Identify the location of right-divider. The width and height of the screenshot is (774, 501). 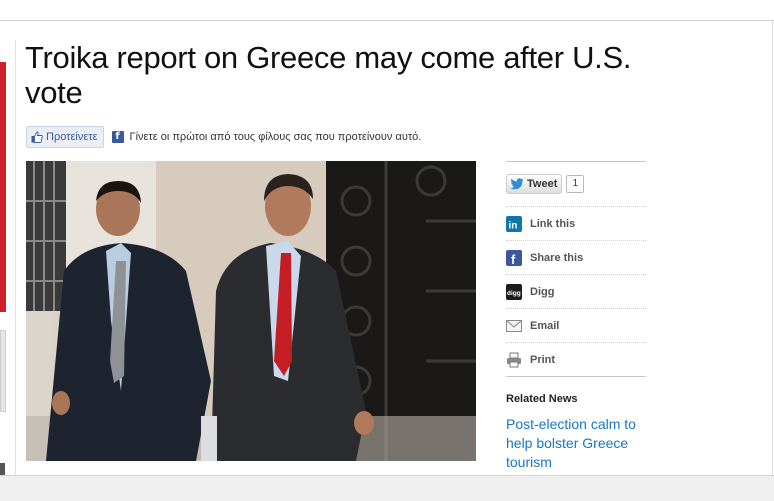
(772, 247).